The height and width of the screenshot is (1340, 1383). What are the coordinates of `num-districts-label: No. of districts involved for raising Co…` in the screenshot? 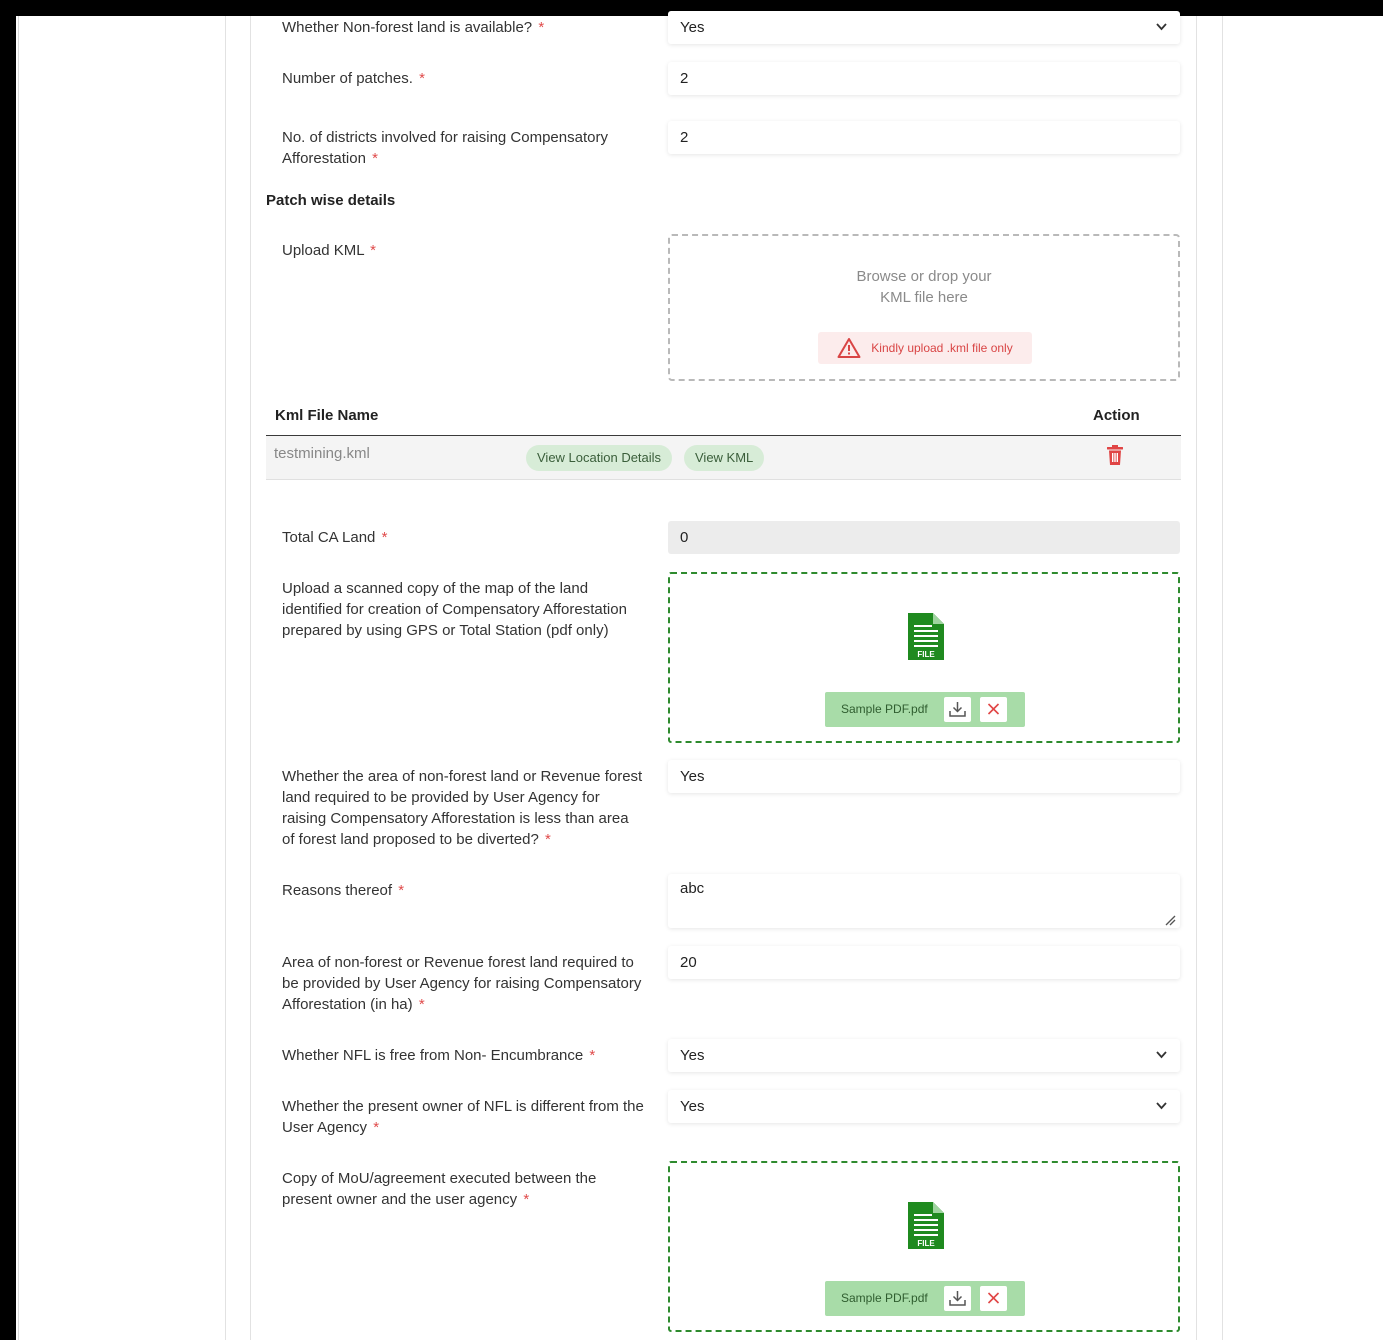 It's located at (445, 148).